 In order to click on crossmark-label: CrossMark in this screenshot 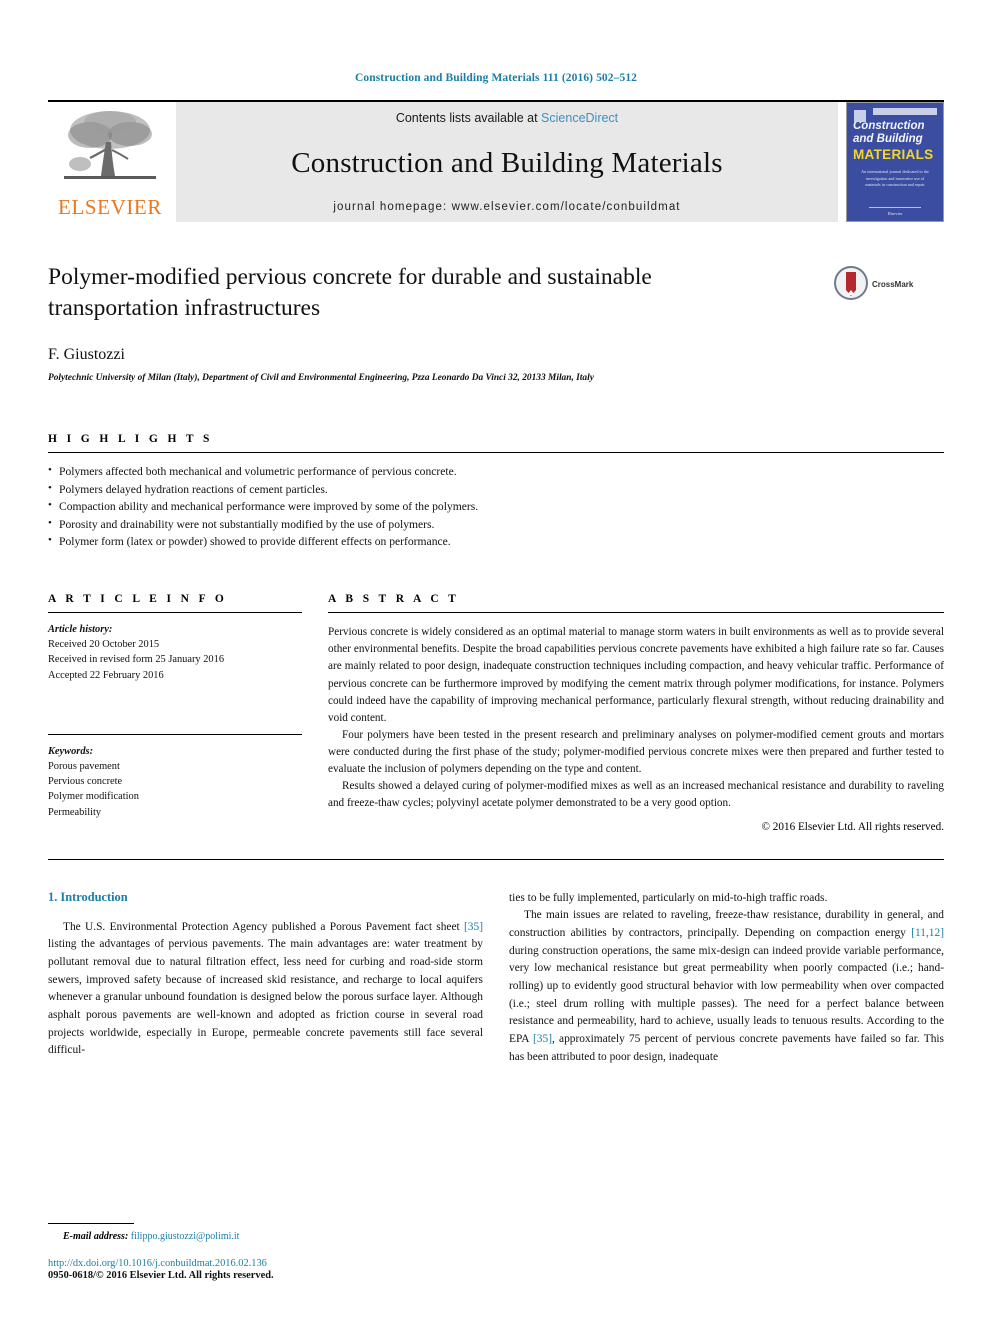, I will do `click(893, 284)`.